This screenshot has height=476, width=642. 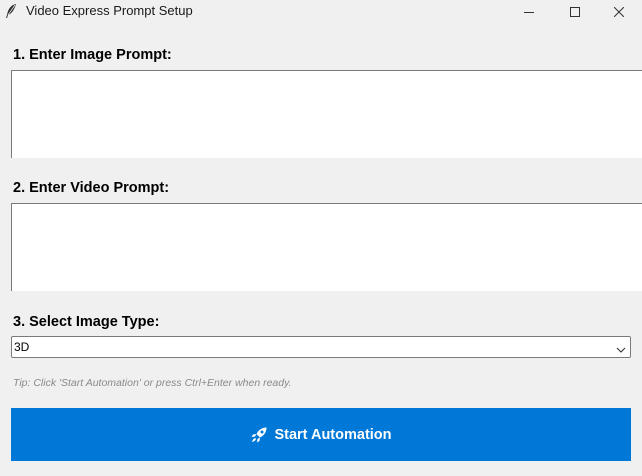 I want to click on close-button, so click(x=619, y=12).